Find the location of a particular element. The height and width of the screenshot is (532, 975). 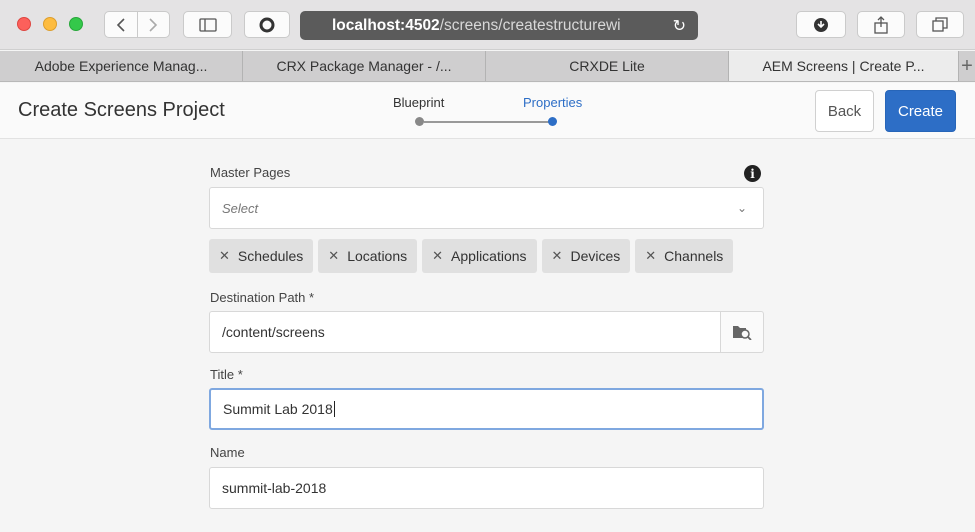

master-pages-placeholder: Select is located at coordinates (240, 208).